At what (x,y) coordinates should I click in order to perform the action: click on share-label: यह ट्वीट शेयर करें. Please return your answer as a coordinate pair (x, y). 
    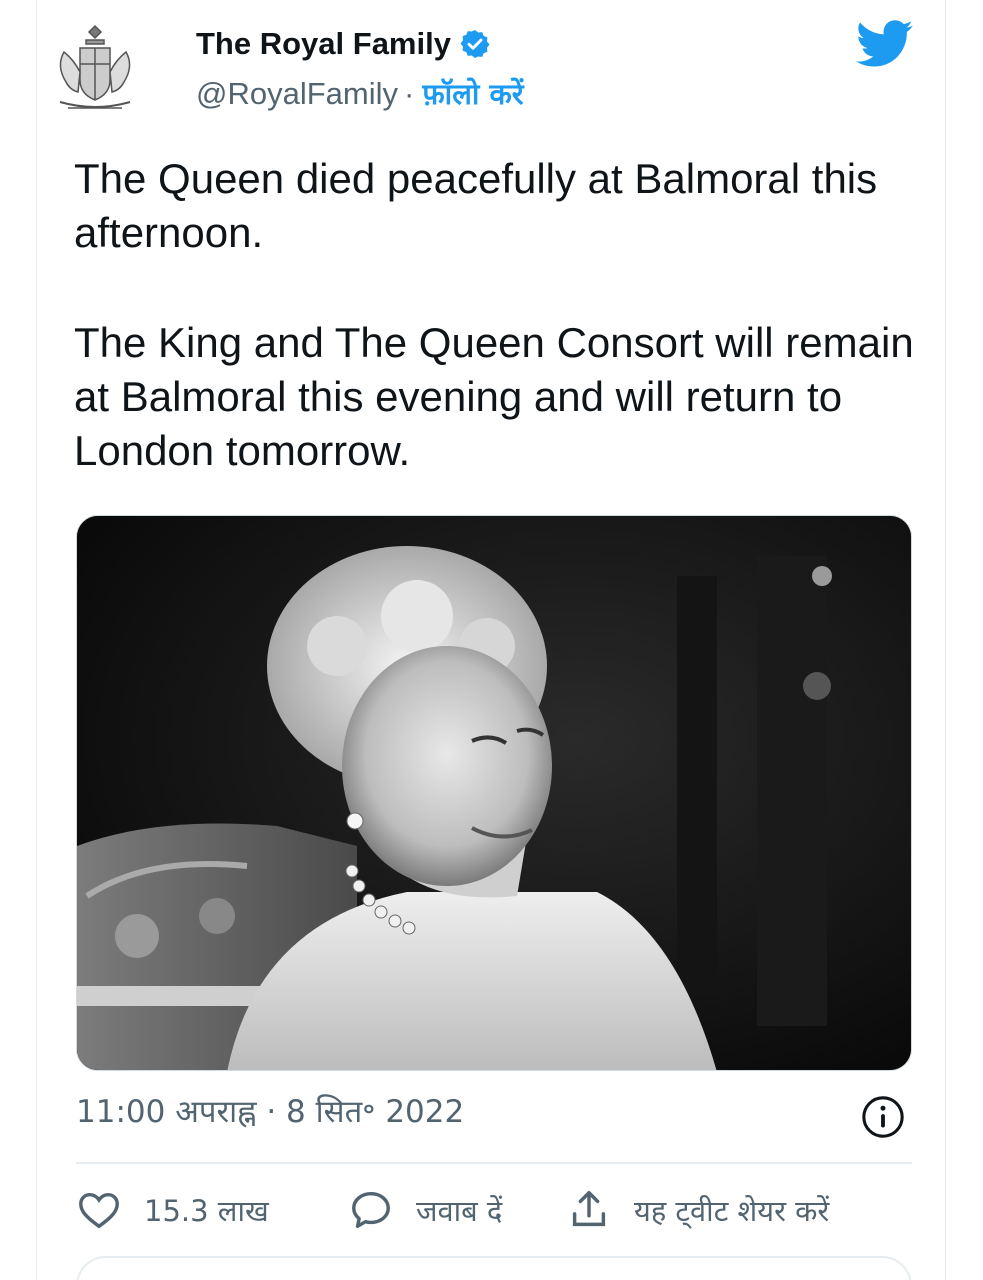
    Looking at the image, I should click on (732, 1210).